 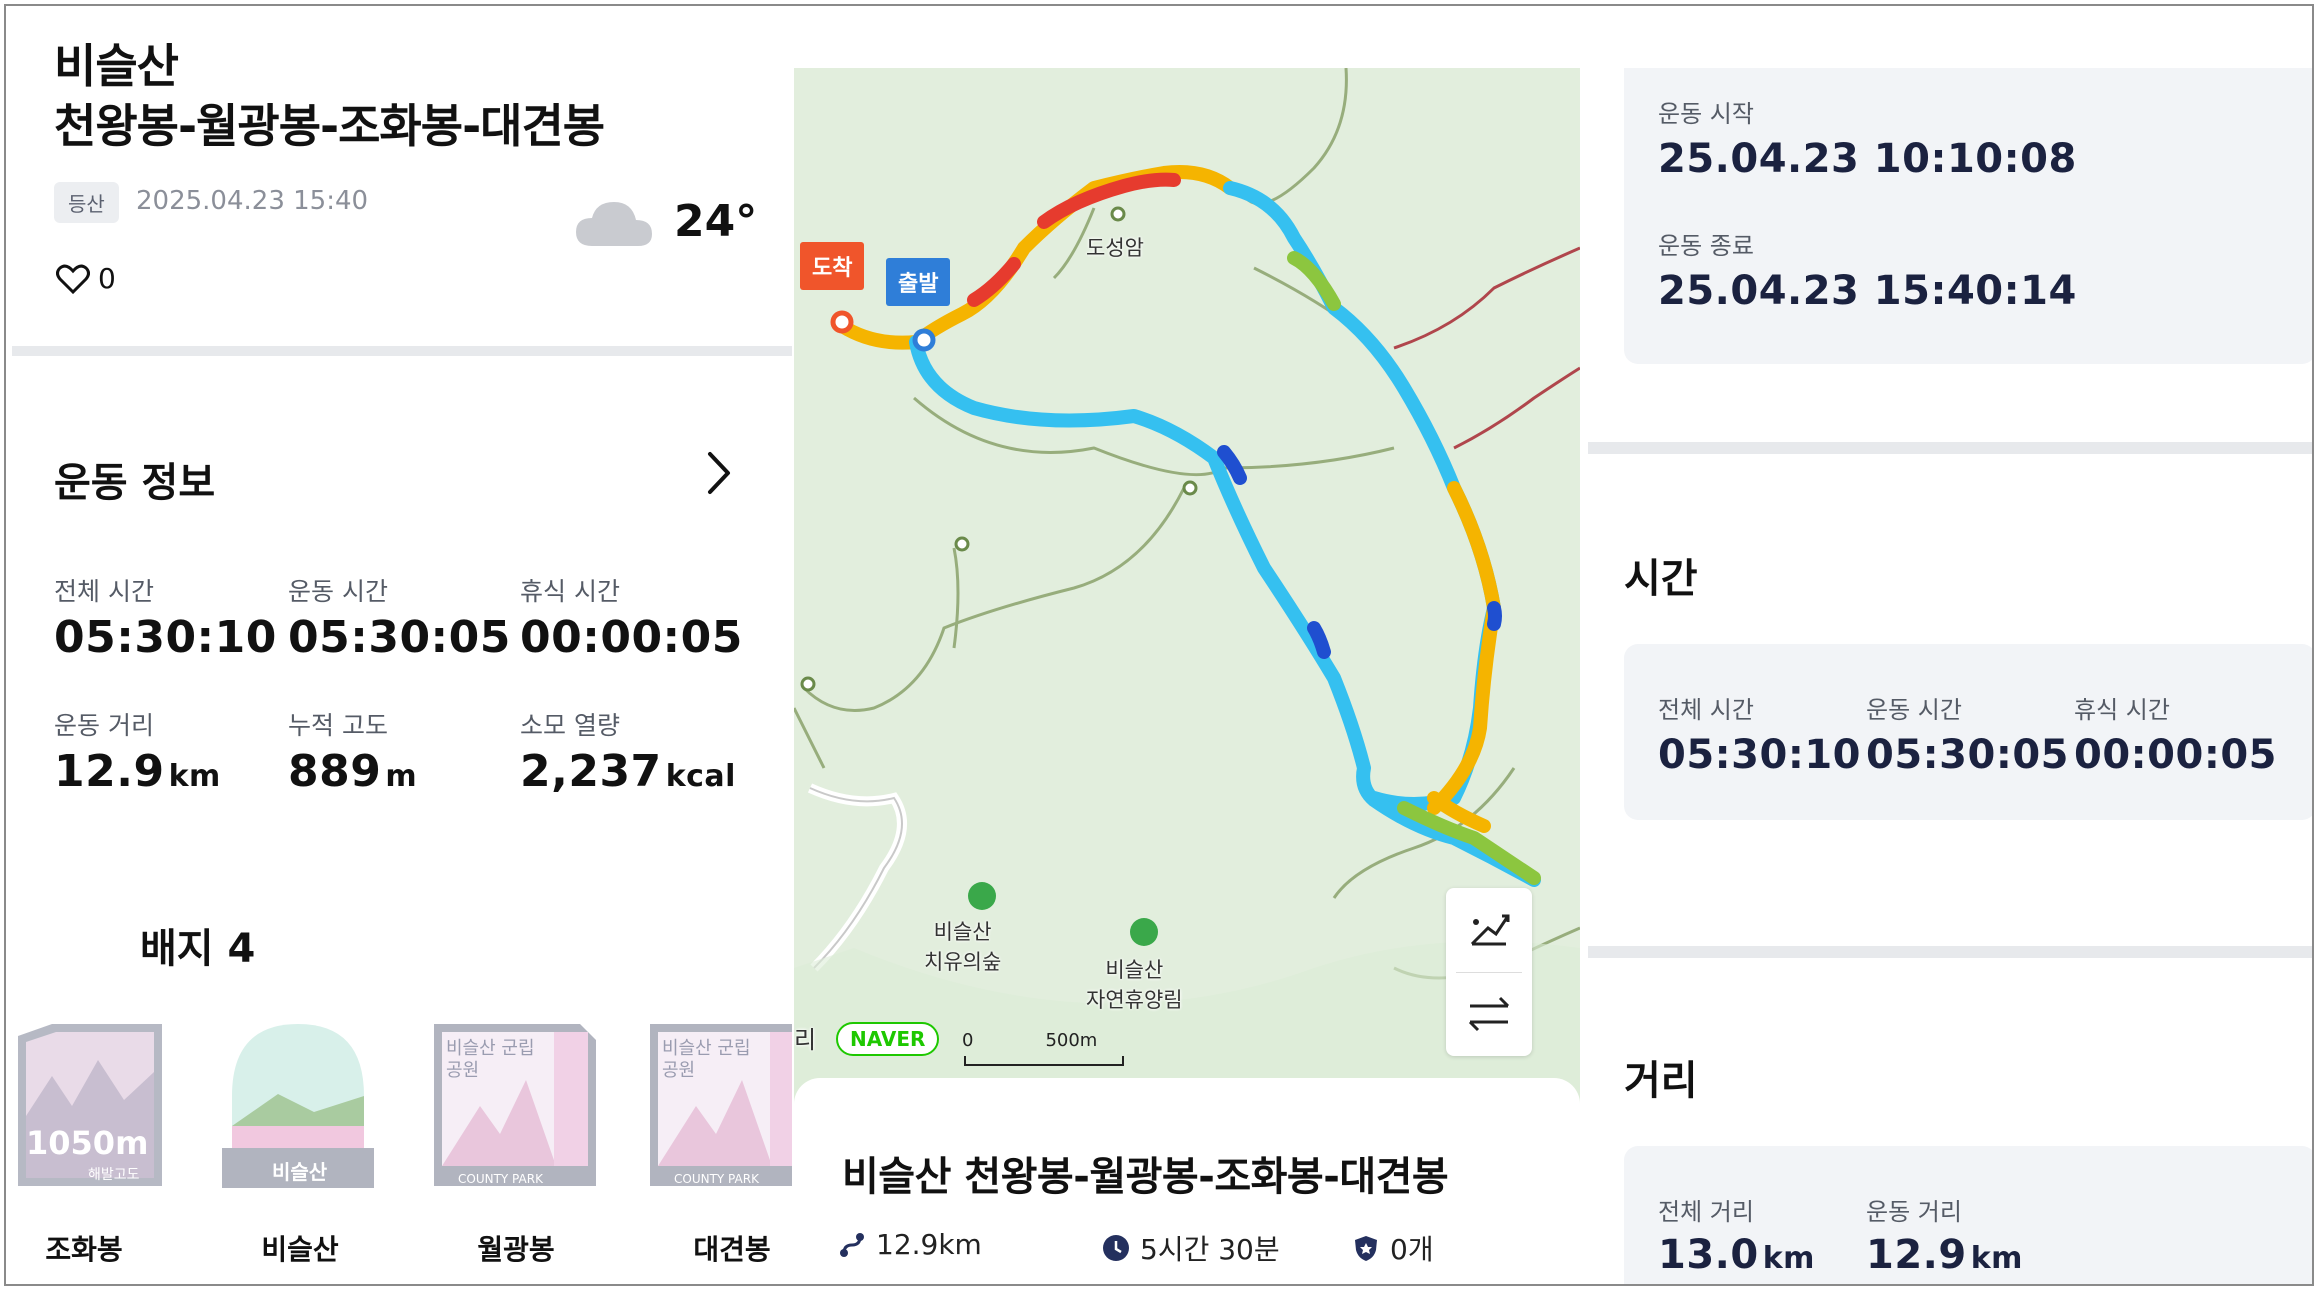 I want to click on start-value: 25.04.23 10:10:08, so click(x=1867, y=159).